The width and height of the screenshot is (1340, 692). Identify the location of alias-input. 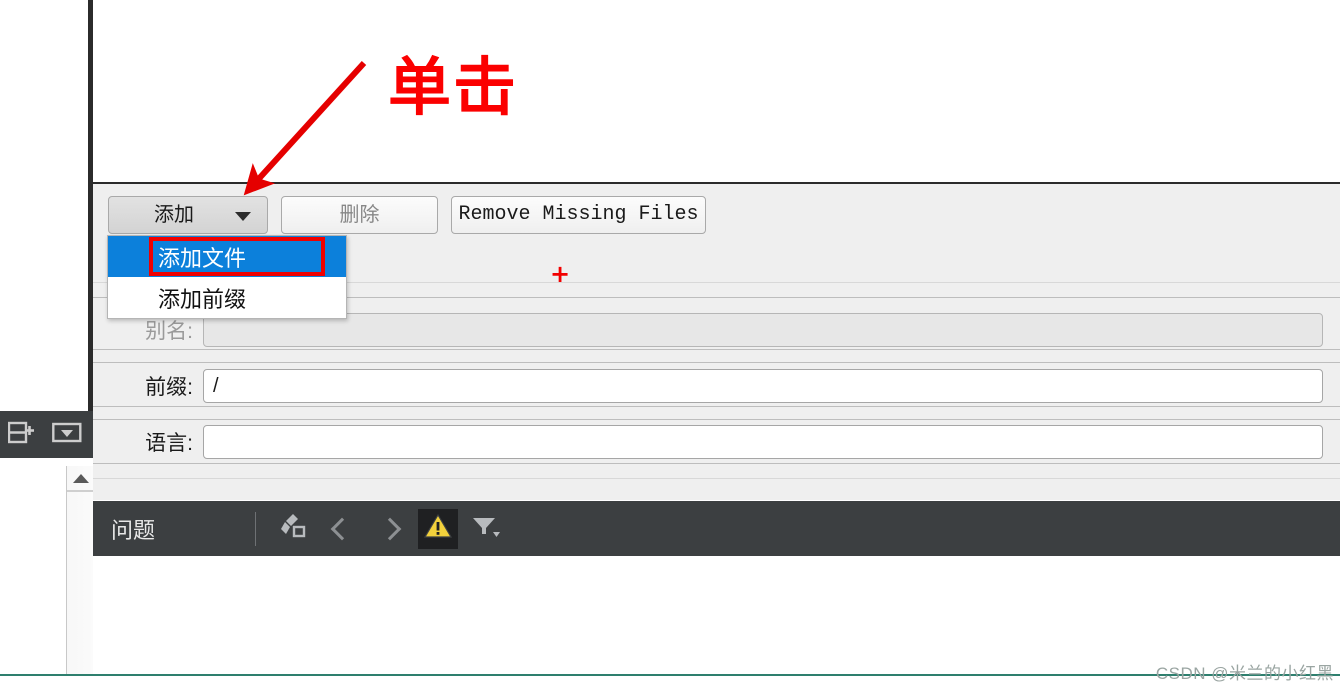
(763, 330).